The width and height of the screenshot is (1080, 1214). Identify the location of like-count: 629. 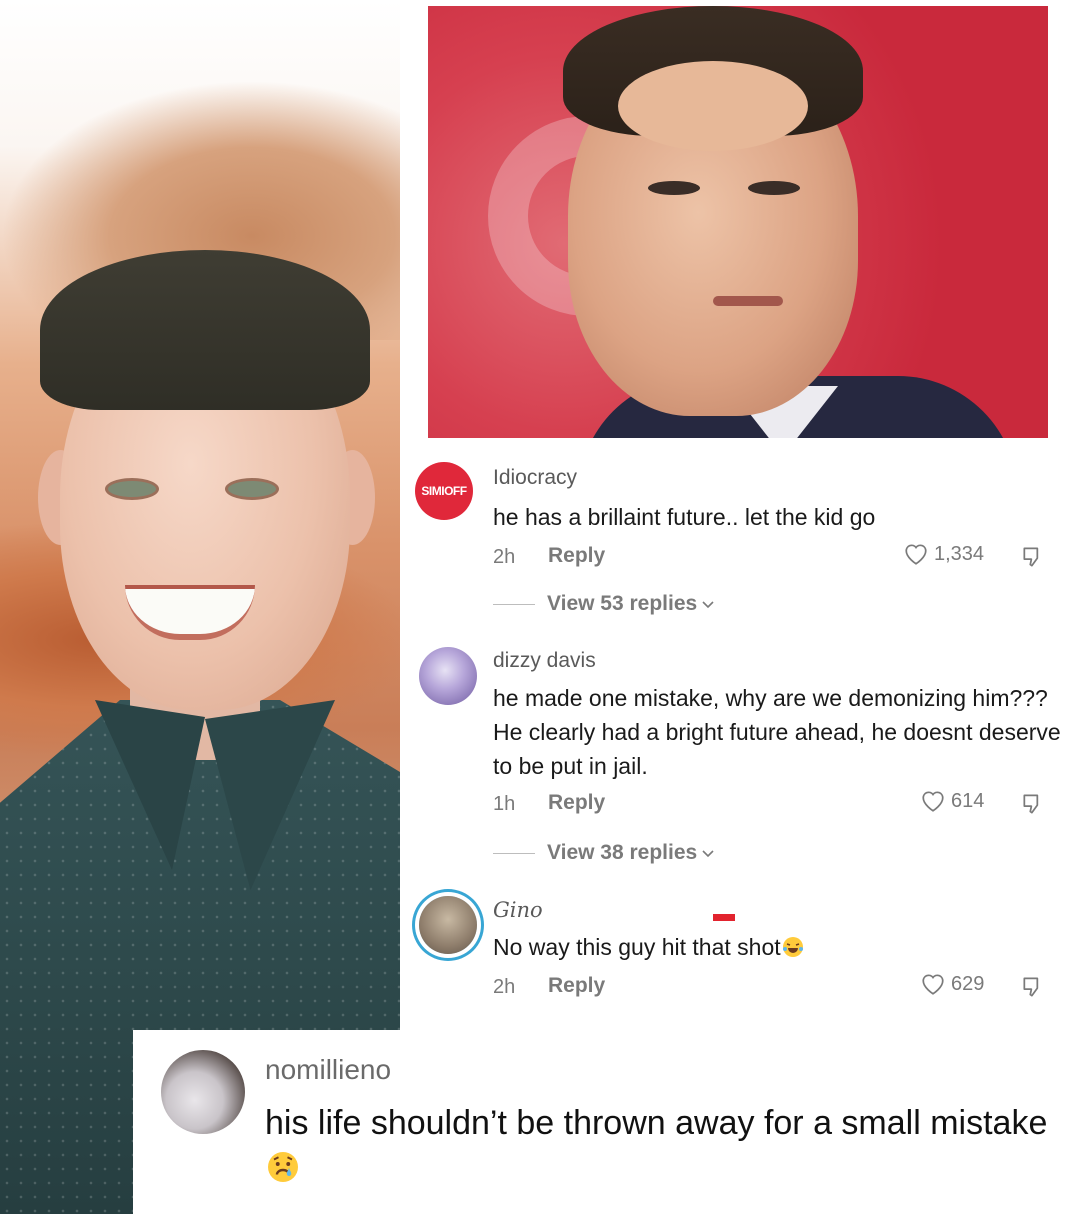
(968, 983).